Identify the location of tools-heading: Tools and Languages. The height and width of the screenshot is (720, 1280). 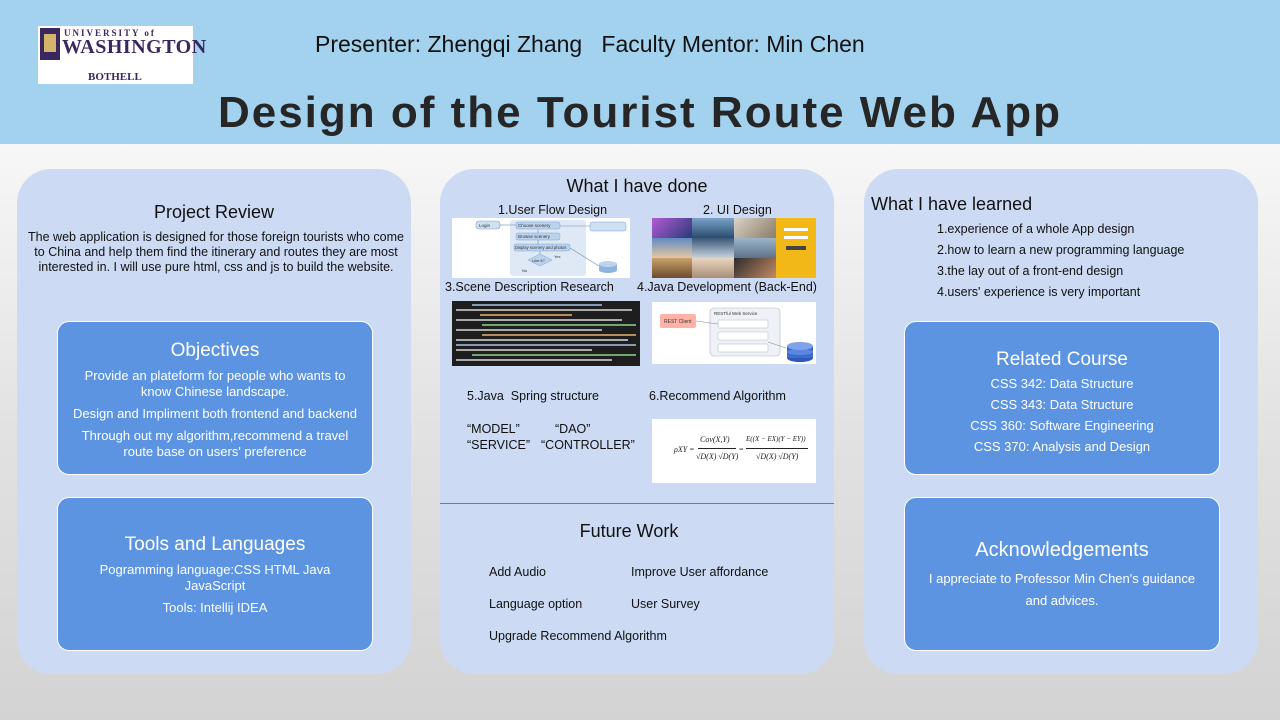
(215, 544).